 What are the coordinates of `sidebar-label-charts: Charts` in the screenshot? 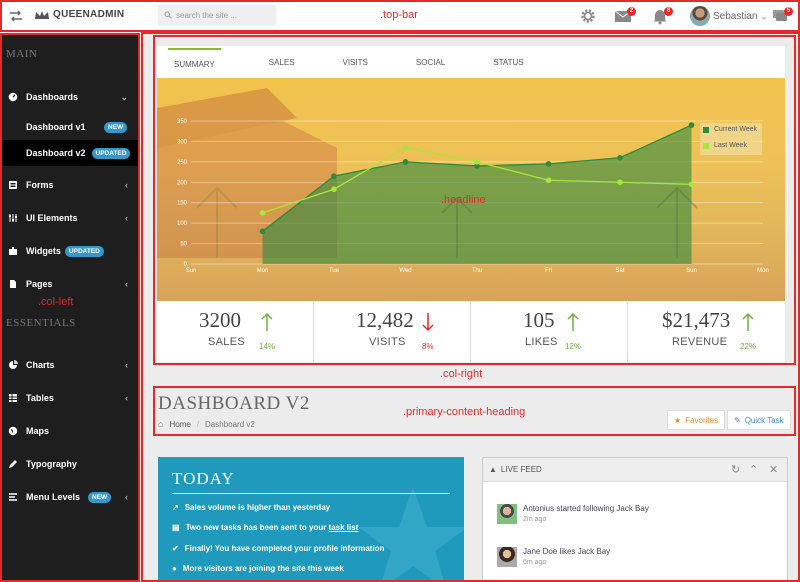 It's located at (40, 365).